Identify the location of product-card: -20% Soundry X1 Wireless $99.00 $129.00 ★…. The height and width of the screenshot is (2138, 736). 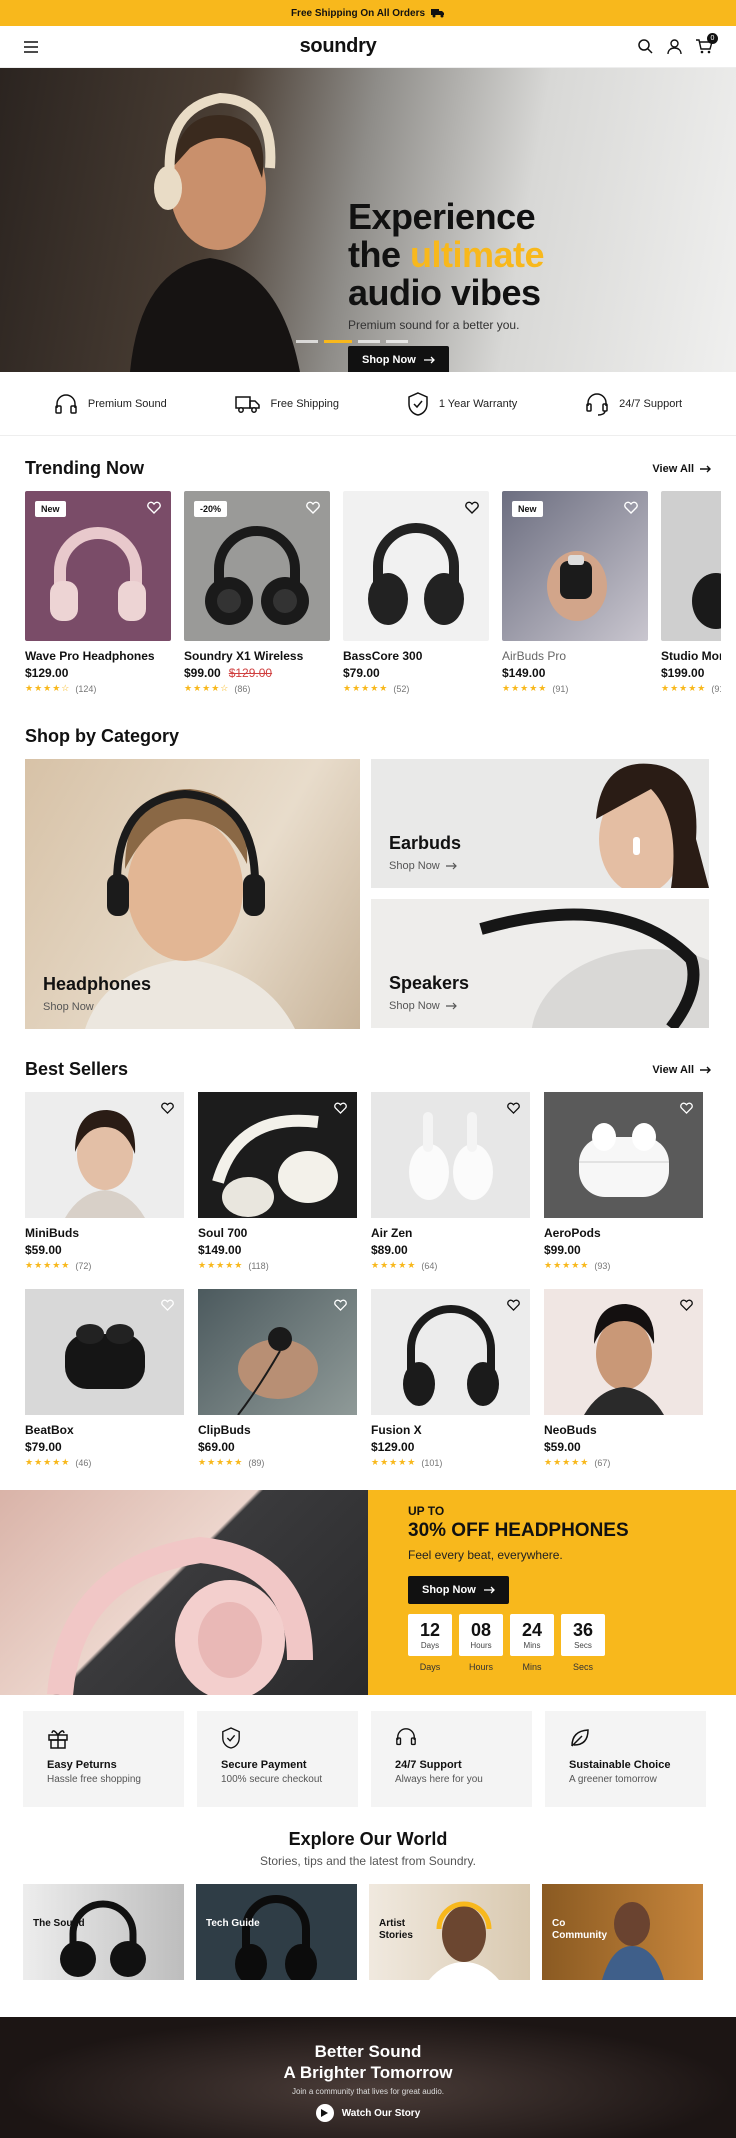
(257, 592).